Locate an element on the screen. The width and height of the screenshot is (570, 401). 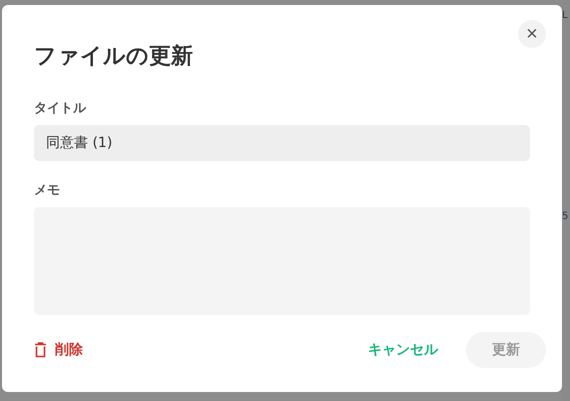
field-label: メモ is located at coordinates (47, 190).